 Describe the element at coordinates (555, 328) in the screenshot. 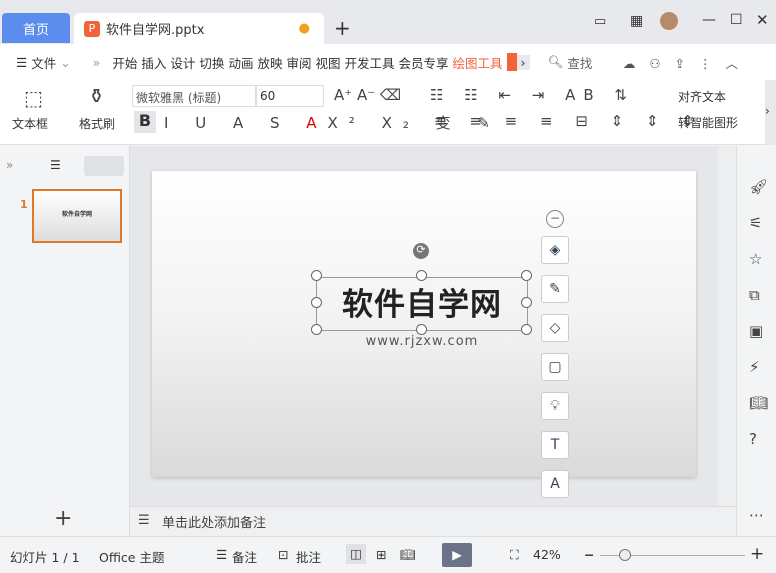

I see `fill-icon: ◇` at that location.